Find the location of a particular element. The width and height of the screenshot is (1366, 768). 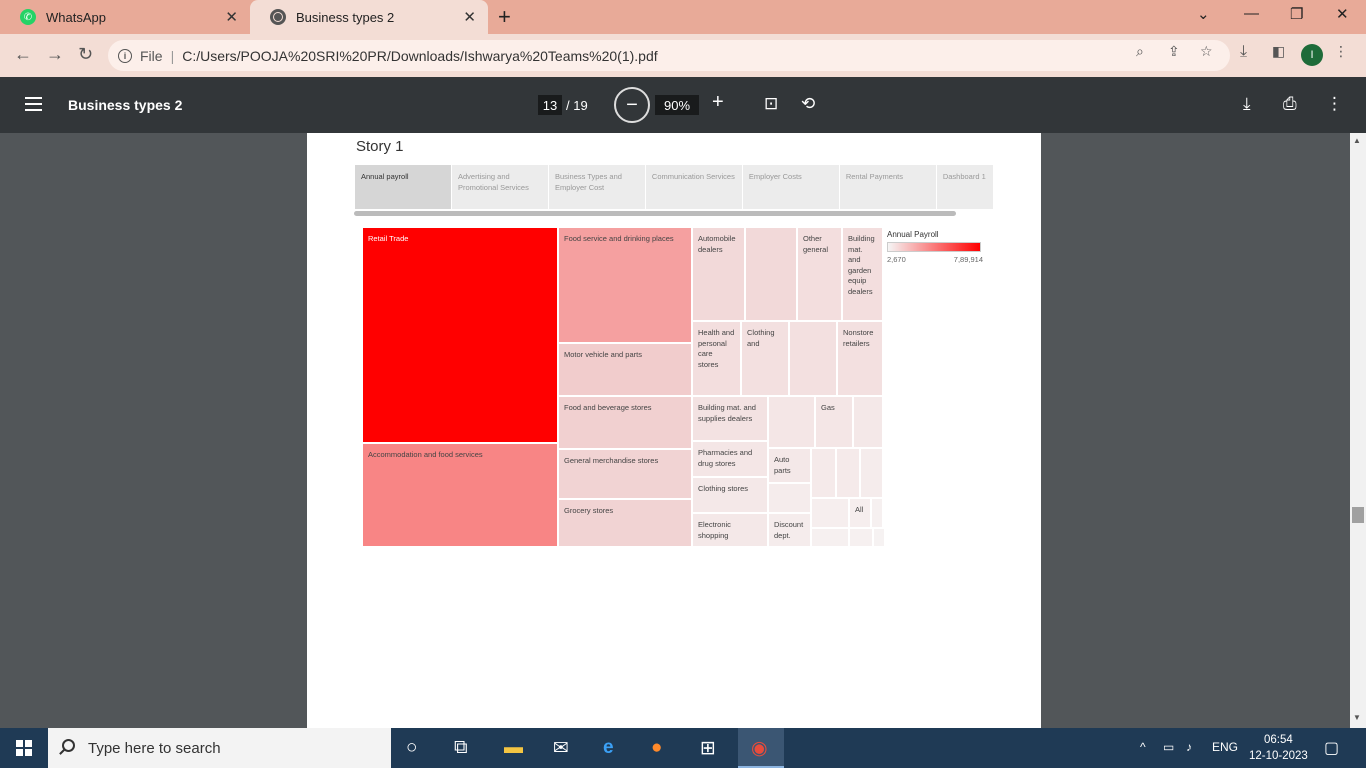

back-button: ← is located at coordinates (23, 54).